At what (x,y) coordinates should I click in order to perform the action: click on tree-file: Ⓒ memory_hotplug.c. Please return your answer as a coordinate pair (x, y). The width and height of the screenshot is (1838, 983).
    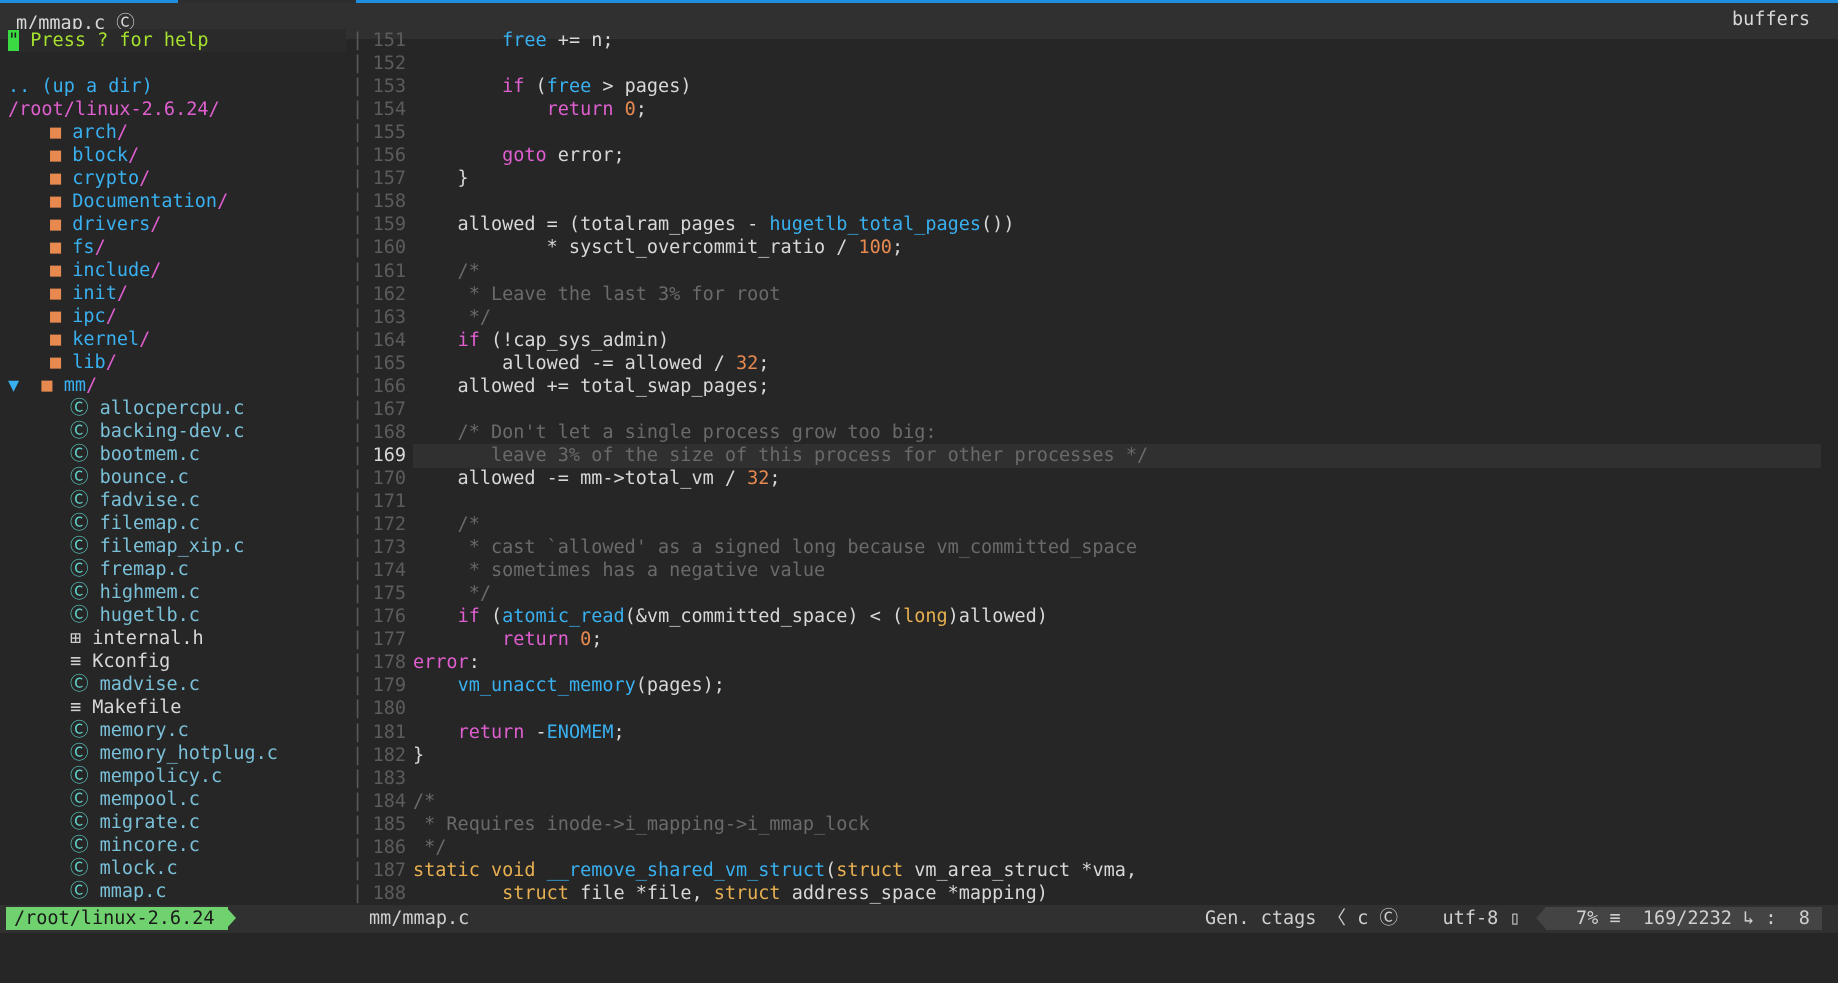
    Looking at the image, I should click on (174, 753).